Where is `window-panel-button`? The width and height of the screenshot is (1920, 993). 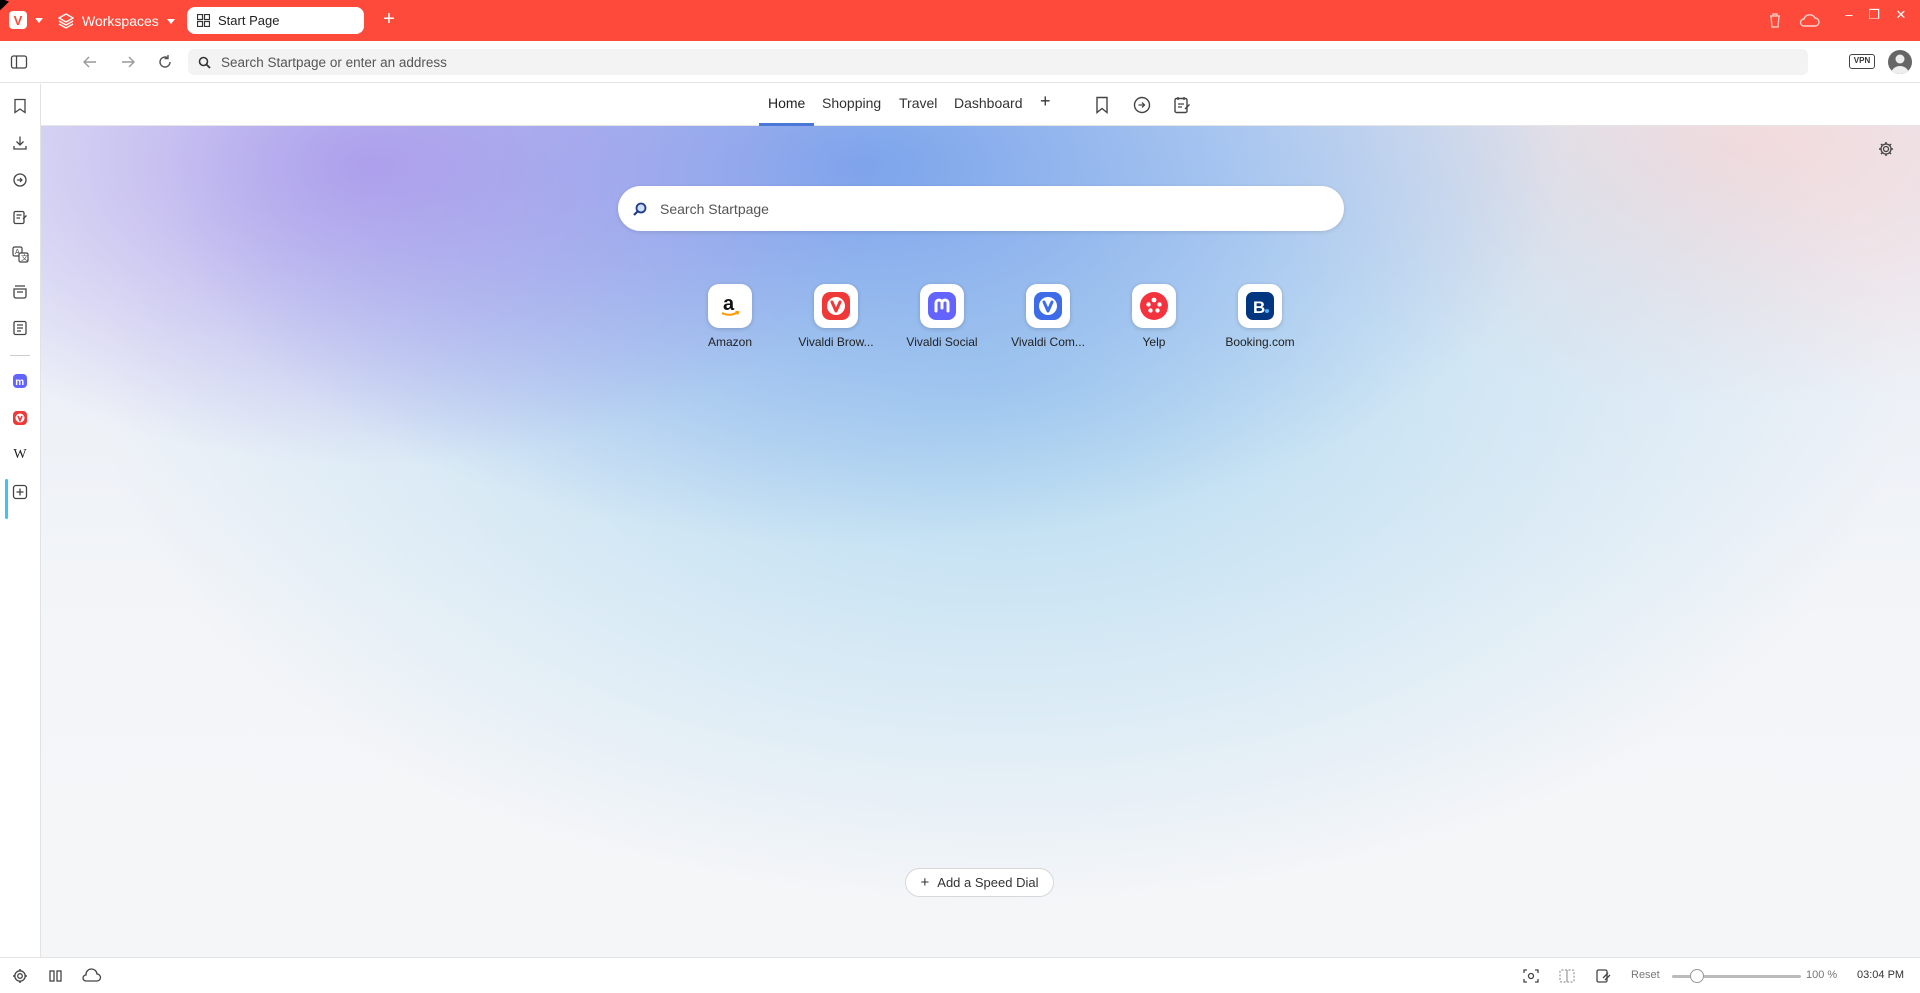 window-panel-button is located at coordinates (20, 328).